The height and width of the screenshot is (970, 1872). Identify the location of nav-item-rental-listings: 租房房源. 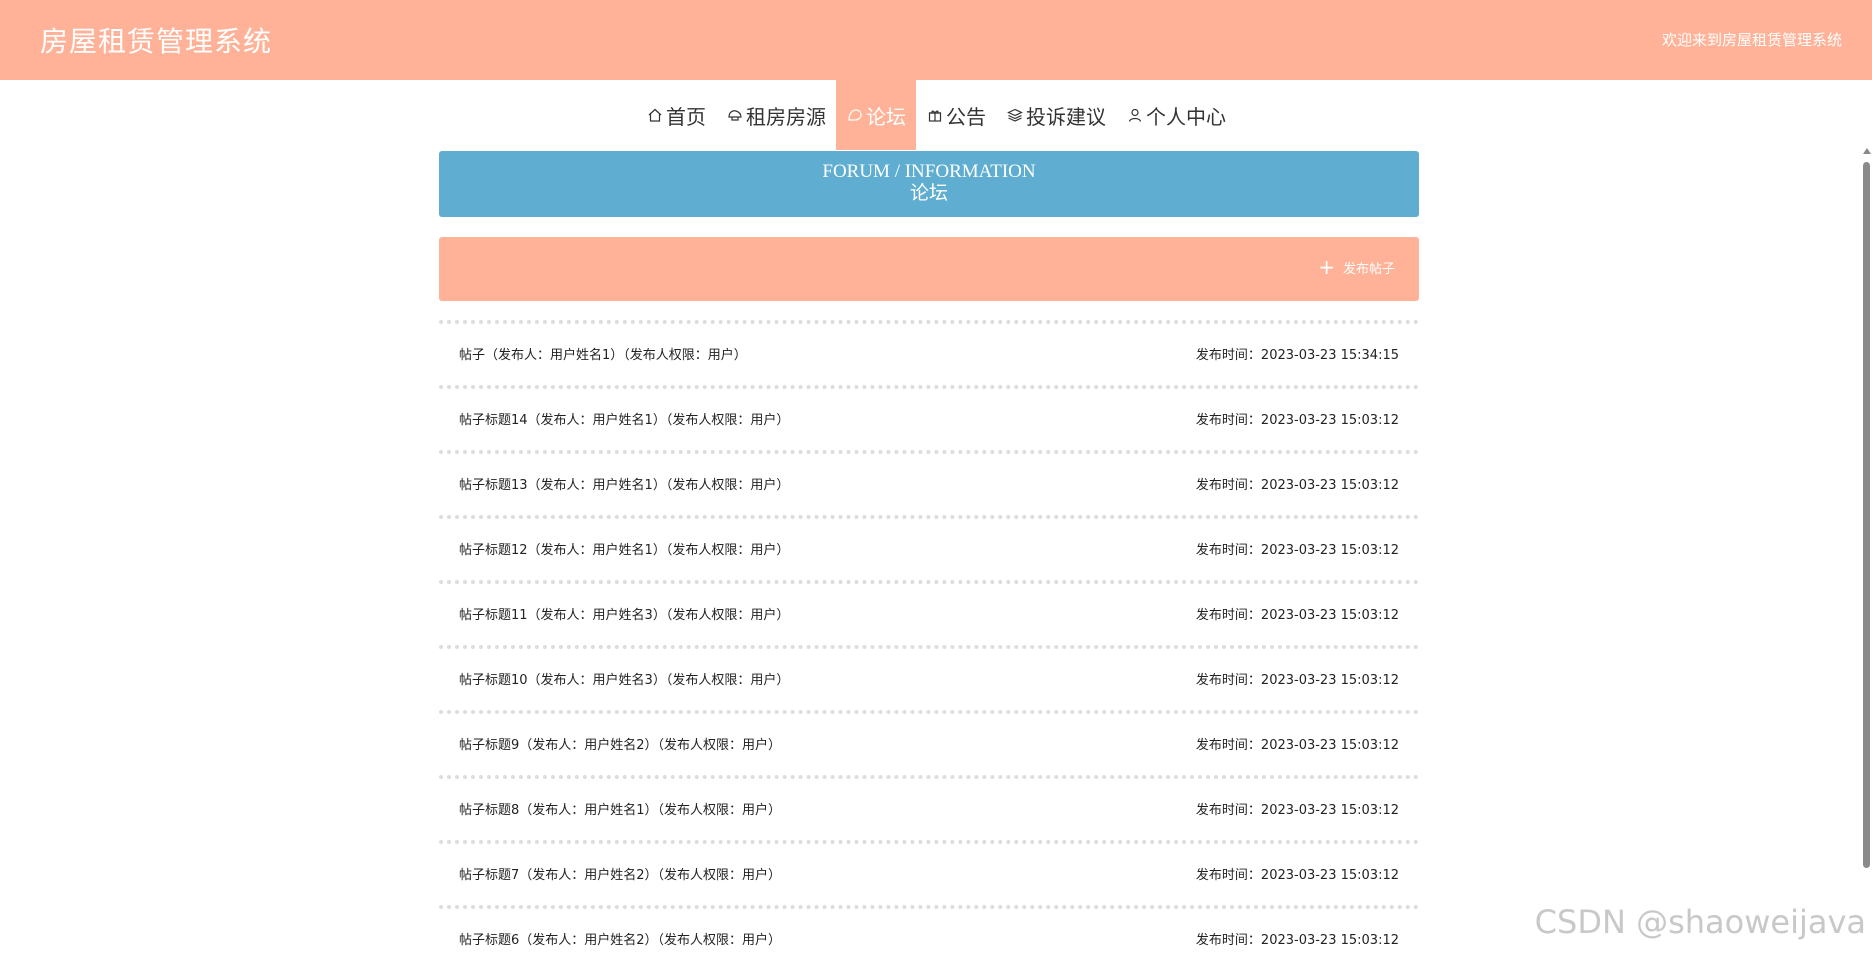
(776, 115).